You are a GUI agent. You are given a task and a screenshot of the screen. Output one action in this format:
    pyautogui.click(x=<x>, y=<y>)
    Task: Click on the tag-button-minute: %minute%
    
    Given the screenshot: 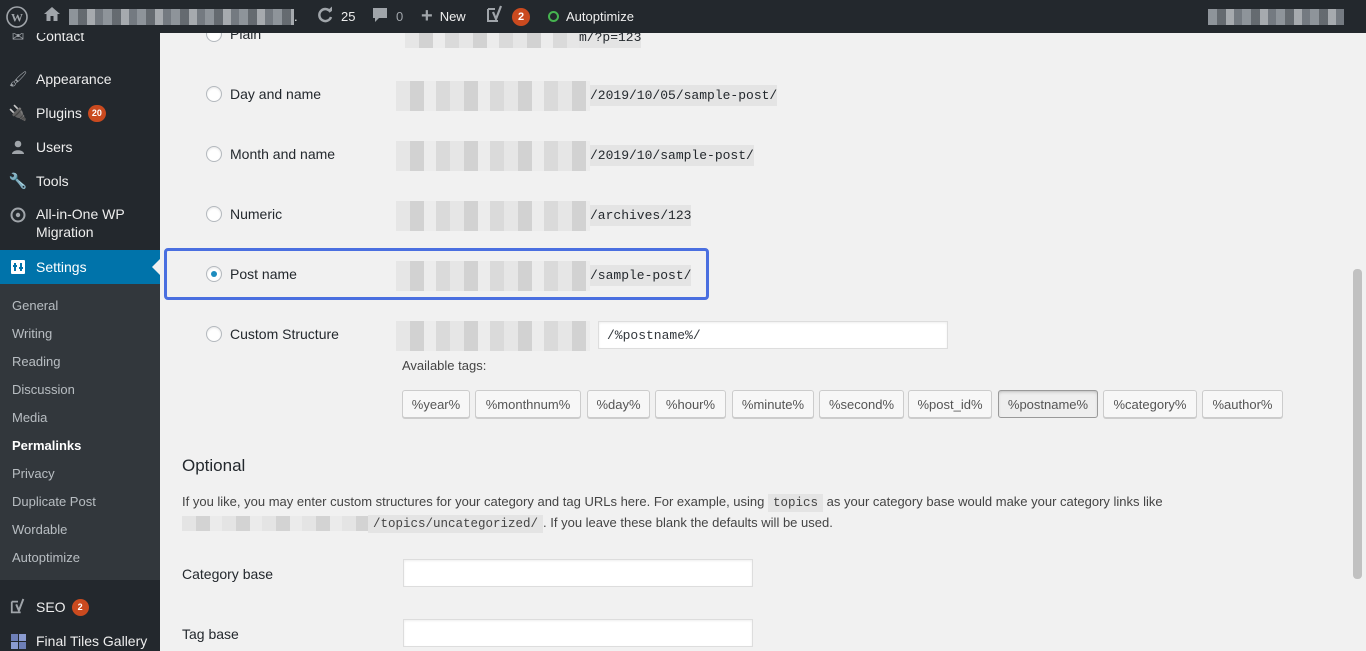 What is the action you would take?
    pyautogui.click(x=773, y=404)
    